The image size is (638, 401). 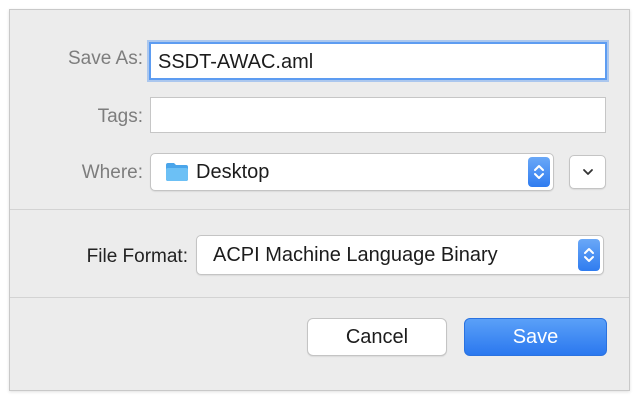 I want to click on save-button: Save, so click(x=535, y=337).